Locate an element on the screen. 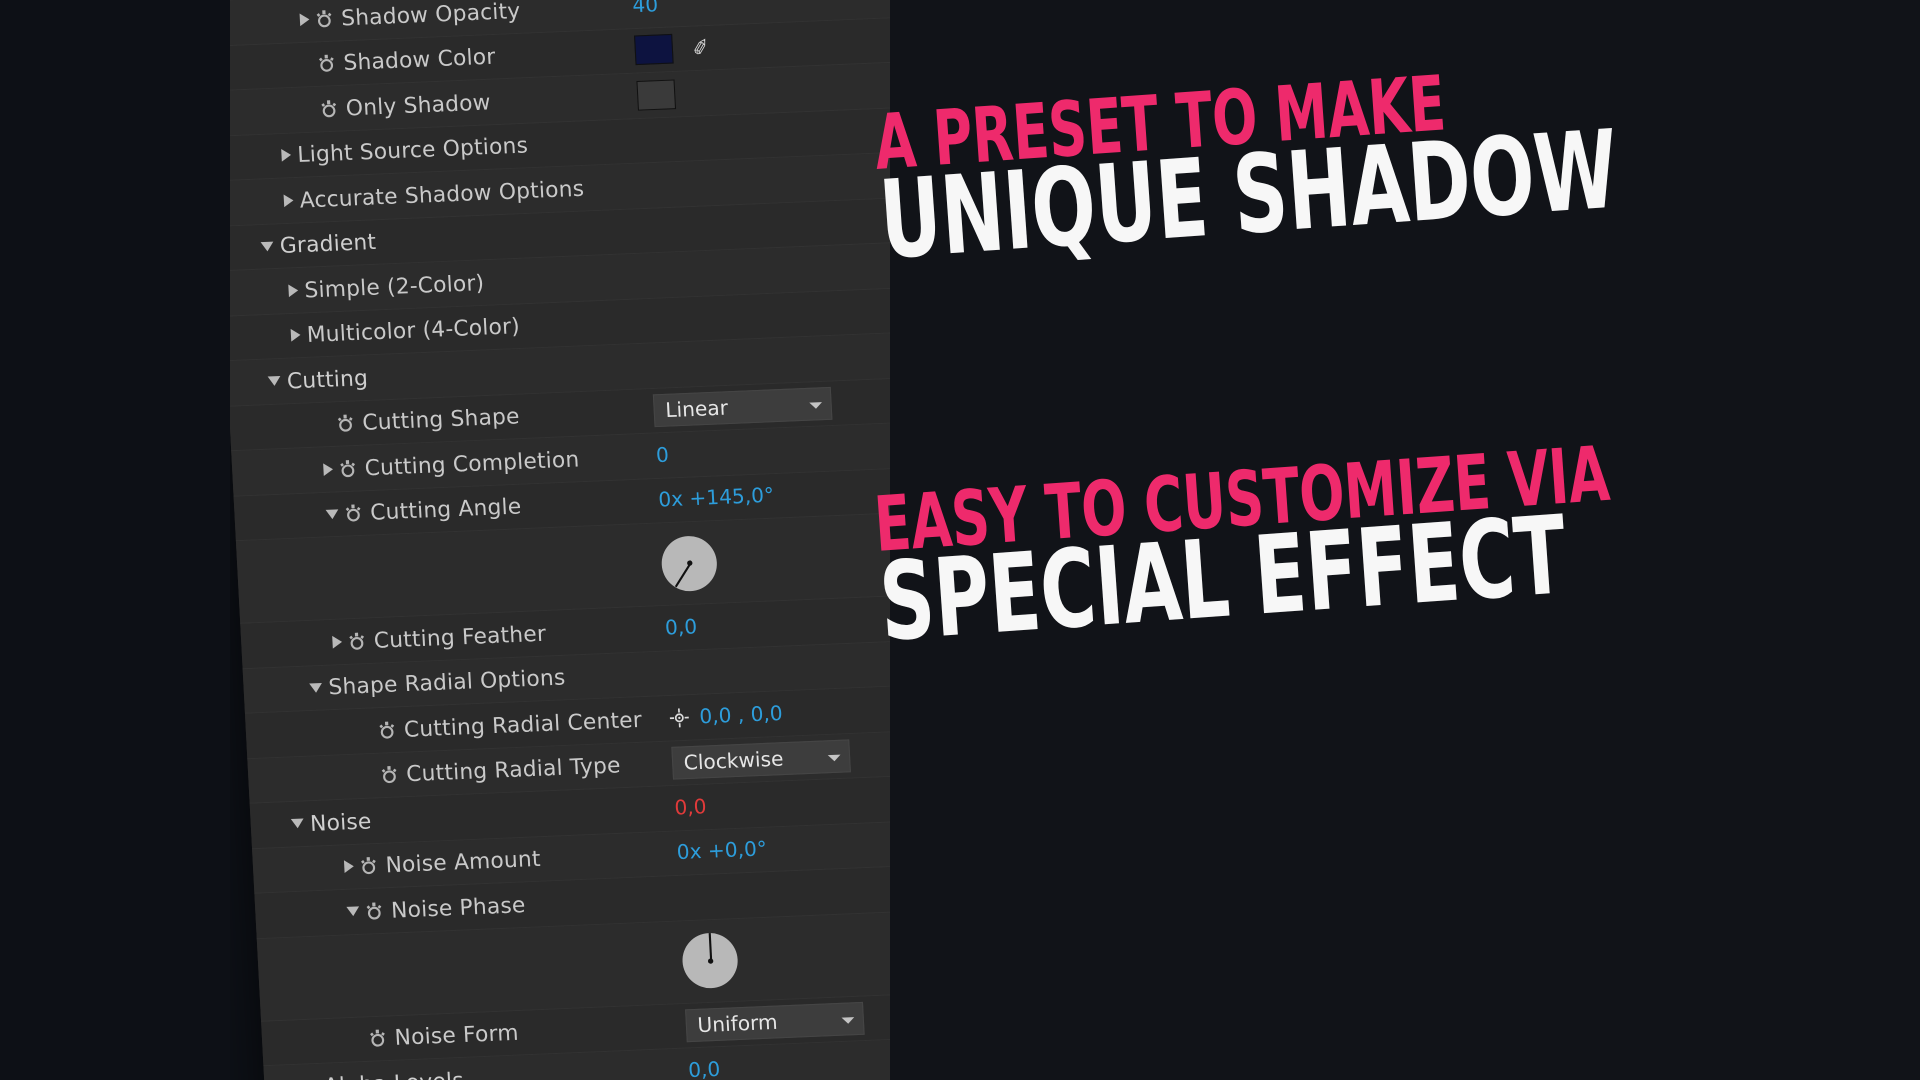  property-label-group: Light Source Options is located at coordinates (379, 152).